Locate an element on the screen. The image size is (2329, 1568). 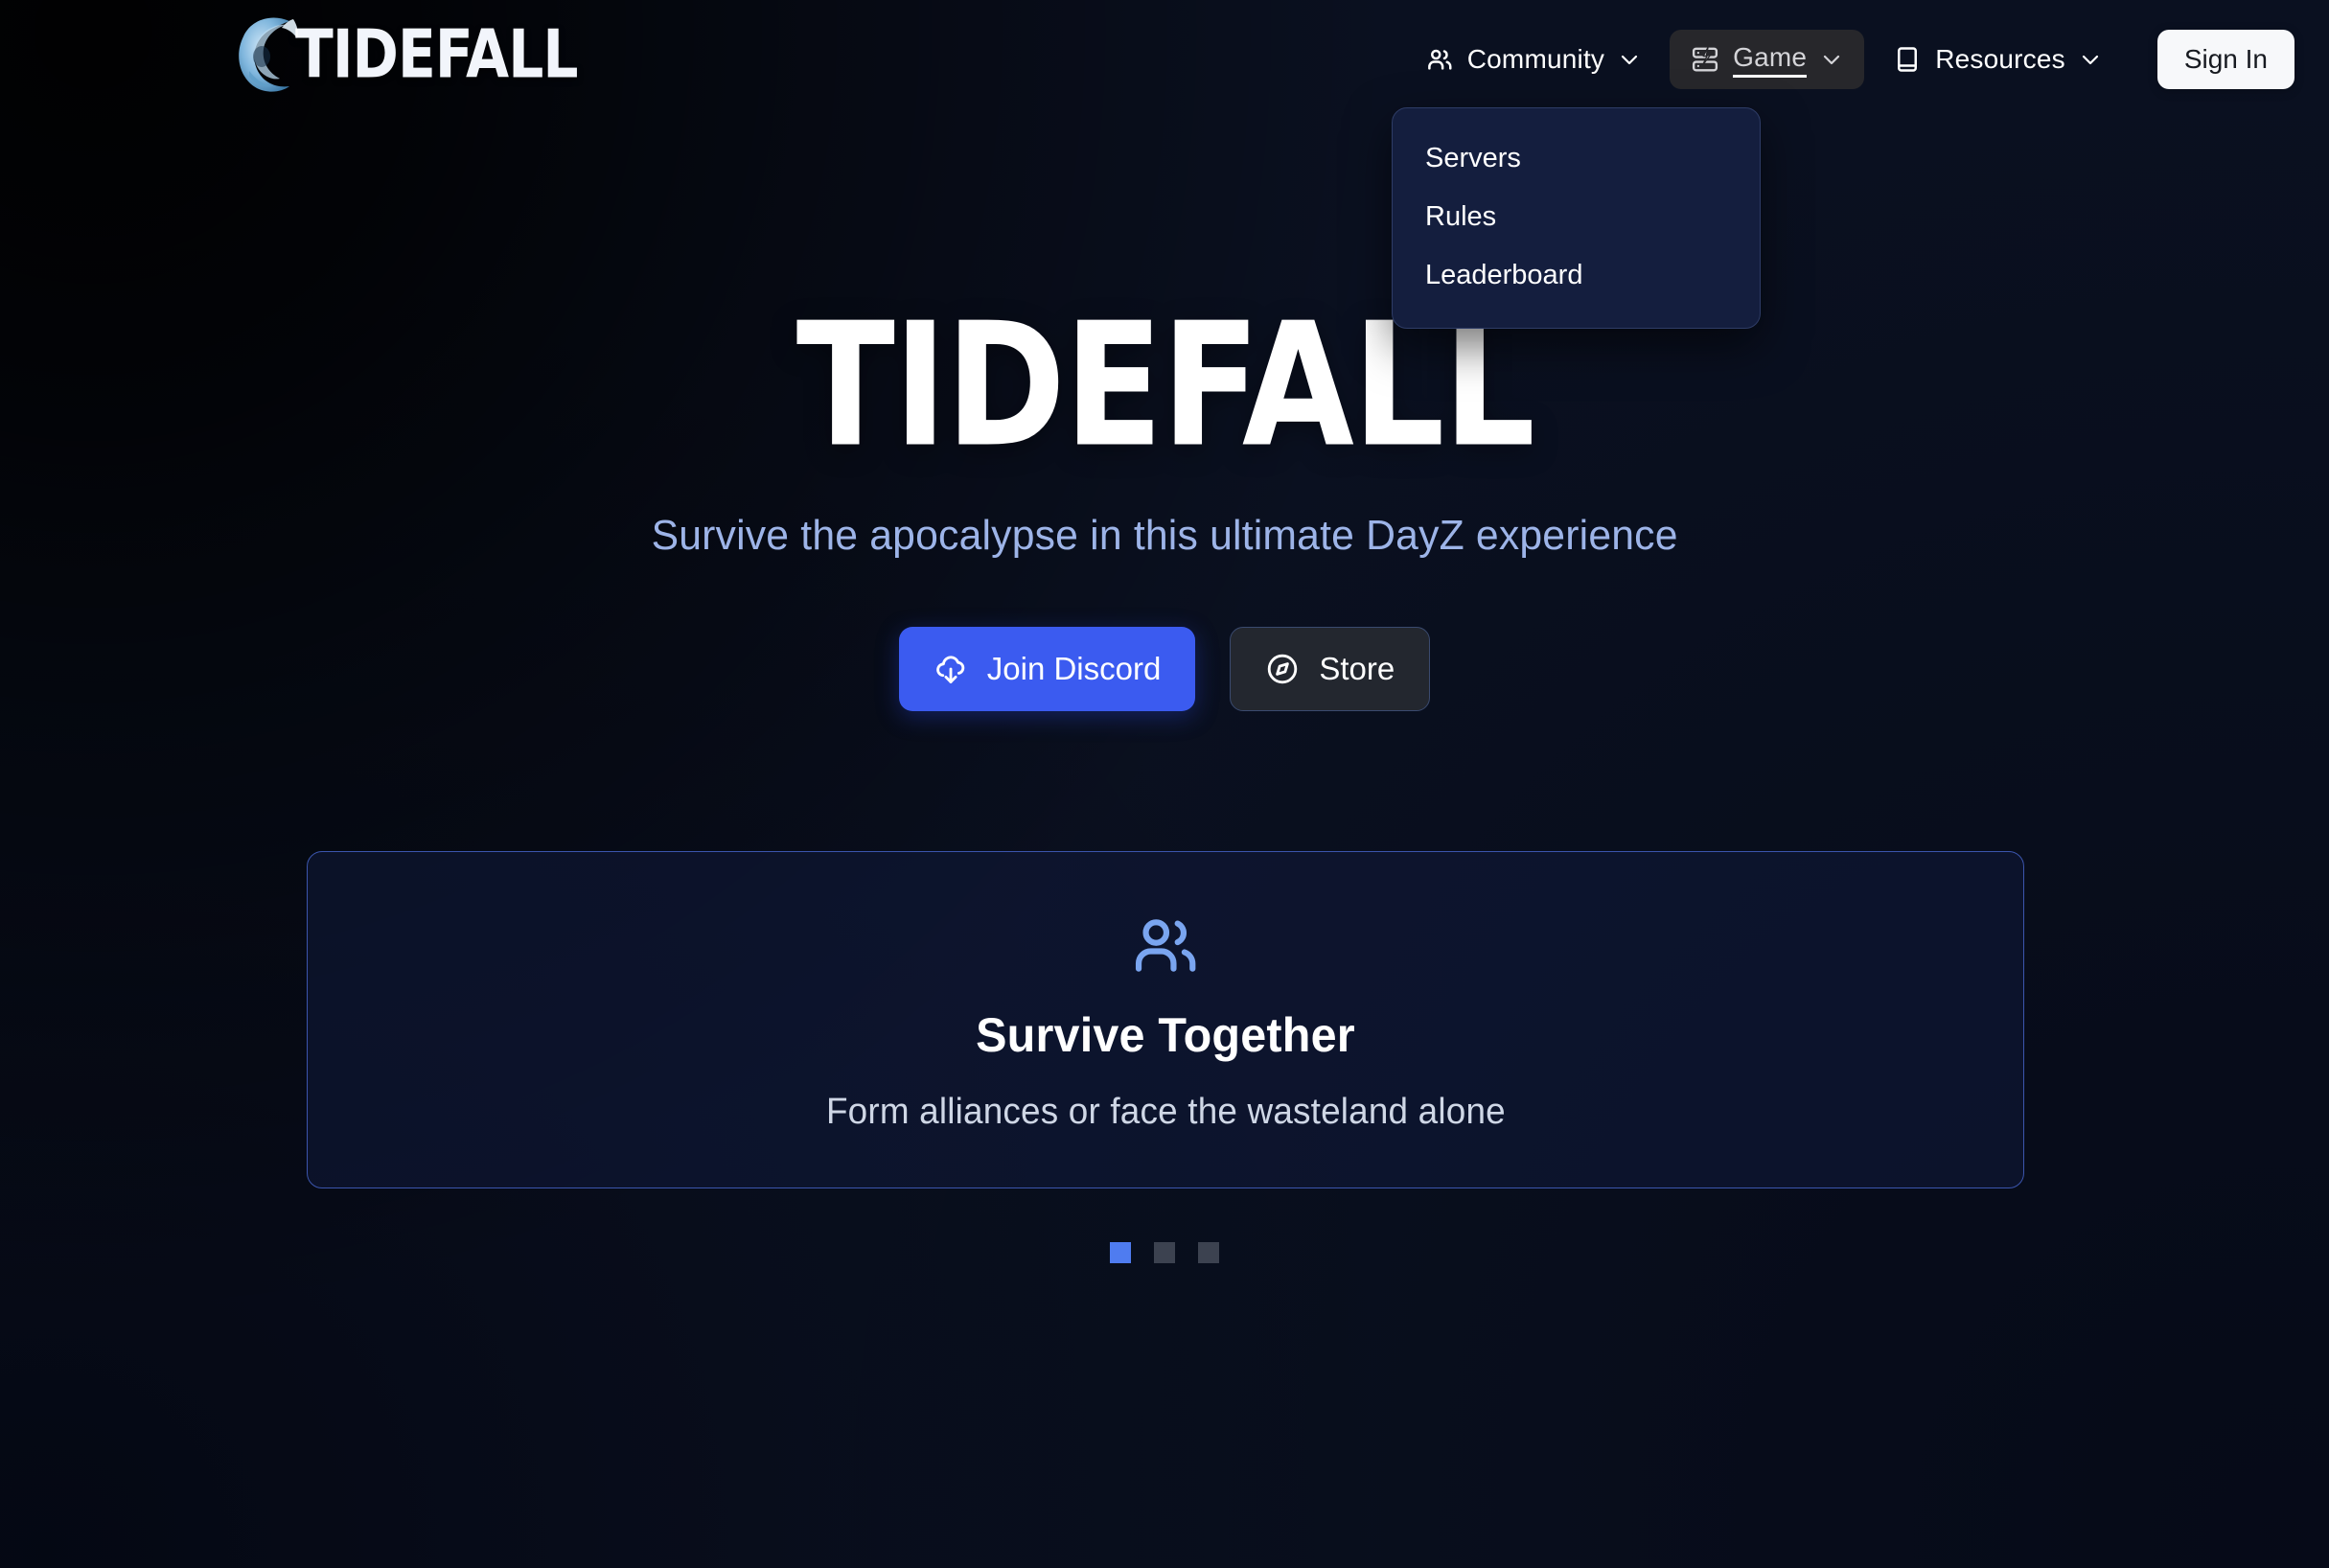
sign-in-button: Sign In is located at coordinates (2225, 59).